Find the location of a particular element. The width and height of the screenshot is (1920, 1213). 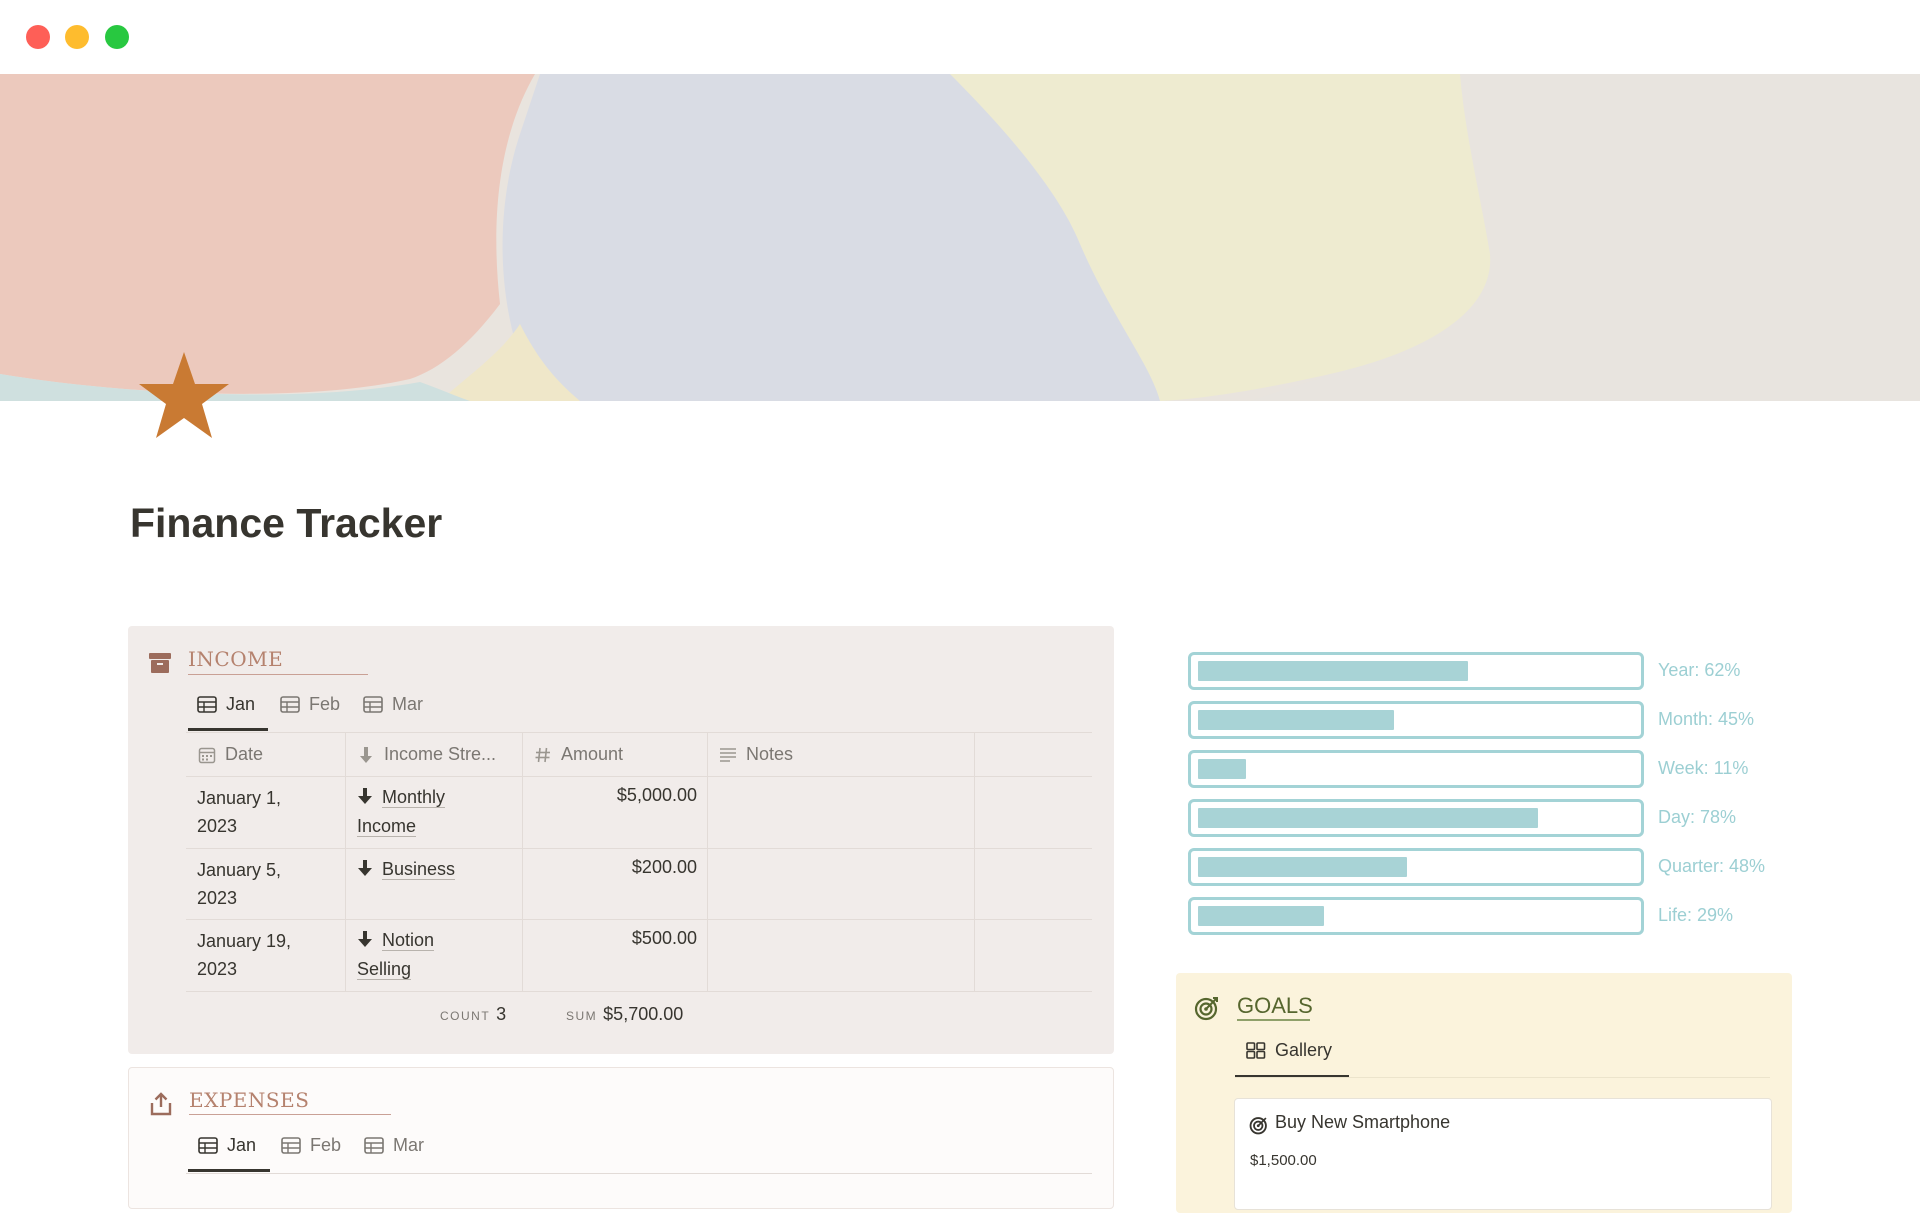

income-stream-link: Monthly Income is located at coordinates (437, 812).